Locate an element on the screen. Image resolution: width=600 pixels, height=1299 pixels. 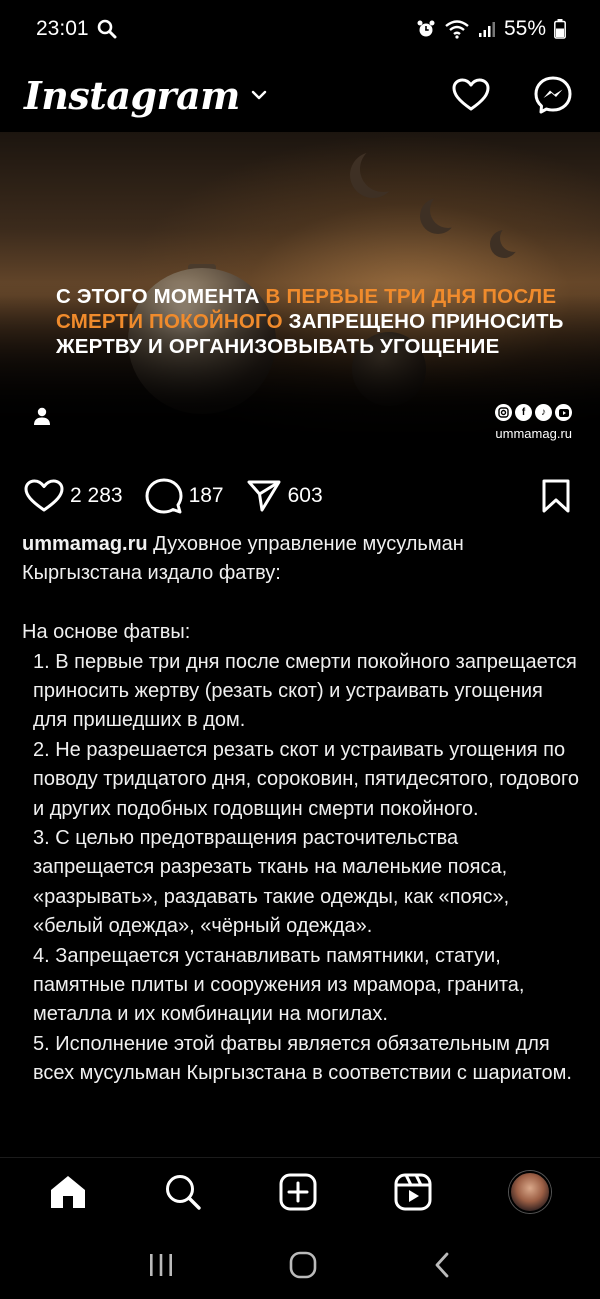
share-count: 603 is located at coordinates (305, 495).